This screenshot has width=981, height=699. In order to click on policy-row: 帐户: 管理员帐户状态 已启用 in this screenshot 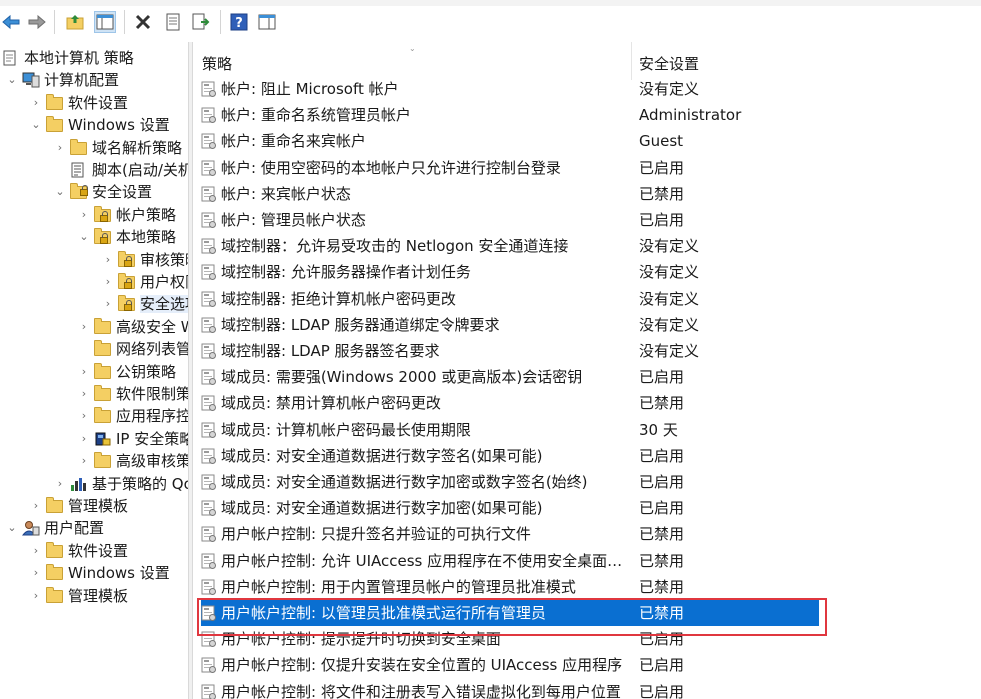, I will do `click(587, 220)`.